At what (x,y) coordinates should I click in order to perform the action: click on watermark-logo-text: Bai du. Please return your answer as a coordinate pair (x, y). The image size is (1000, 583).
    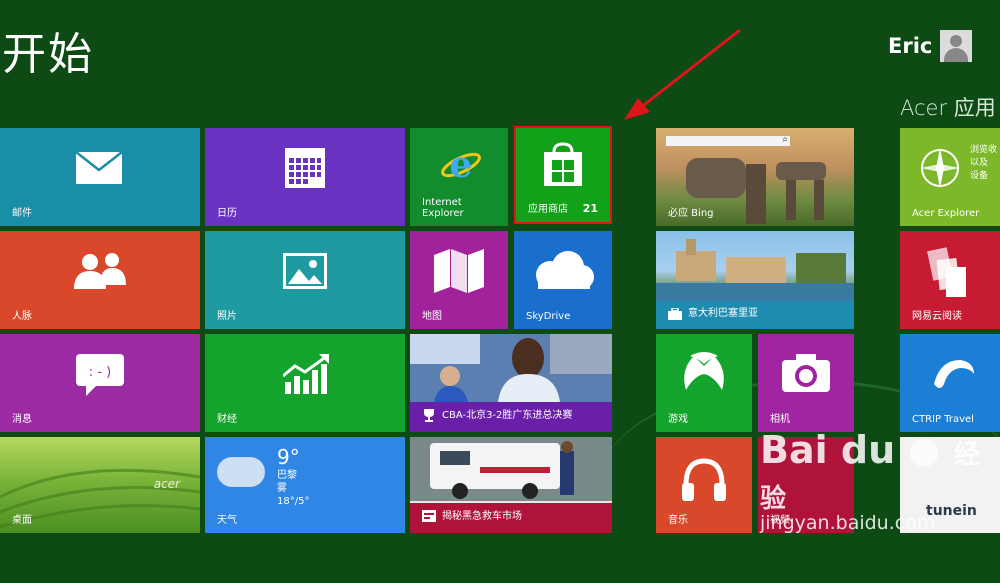
    Looking at the image, I should click on (828, 450).